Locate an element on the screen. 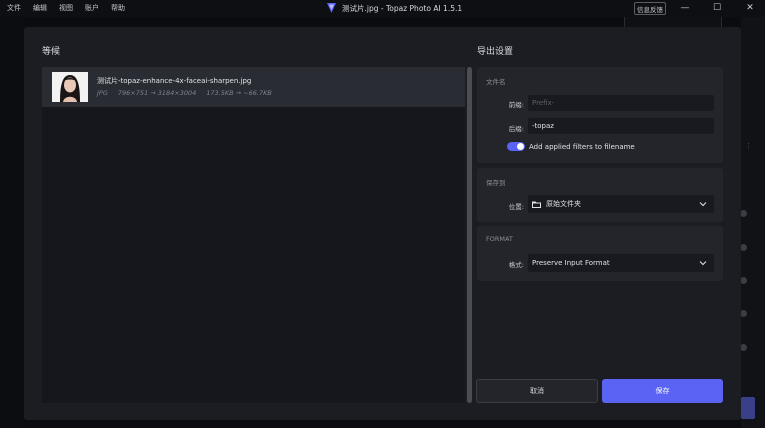 The image size is (765, 428). location-value: 原始文件夹 is located at coordinates (563, 204).